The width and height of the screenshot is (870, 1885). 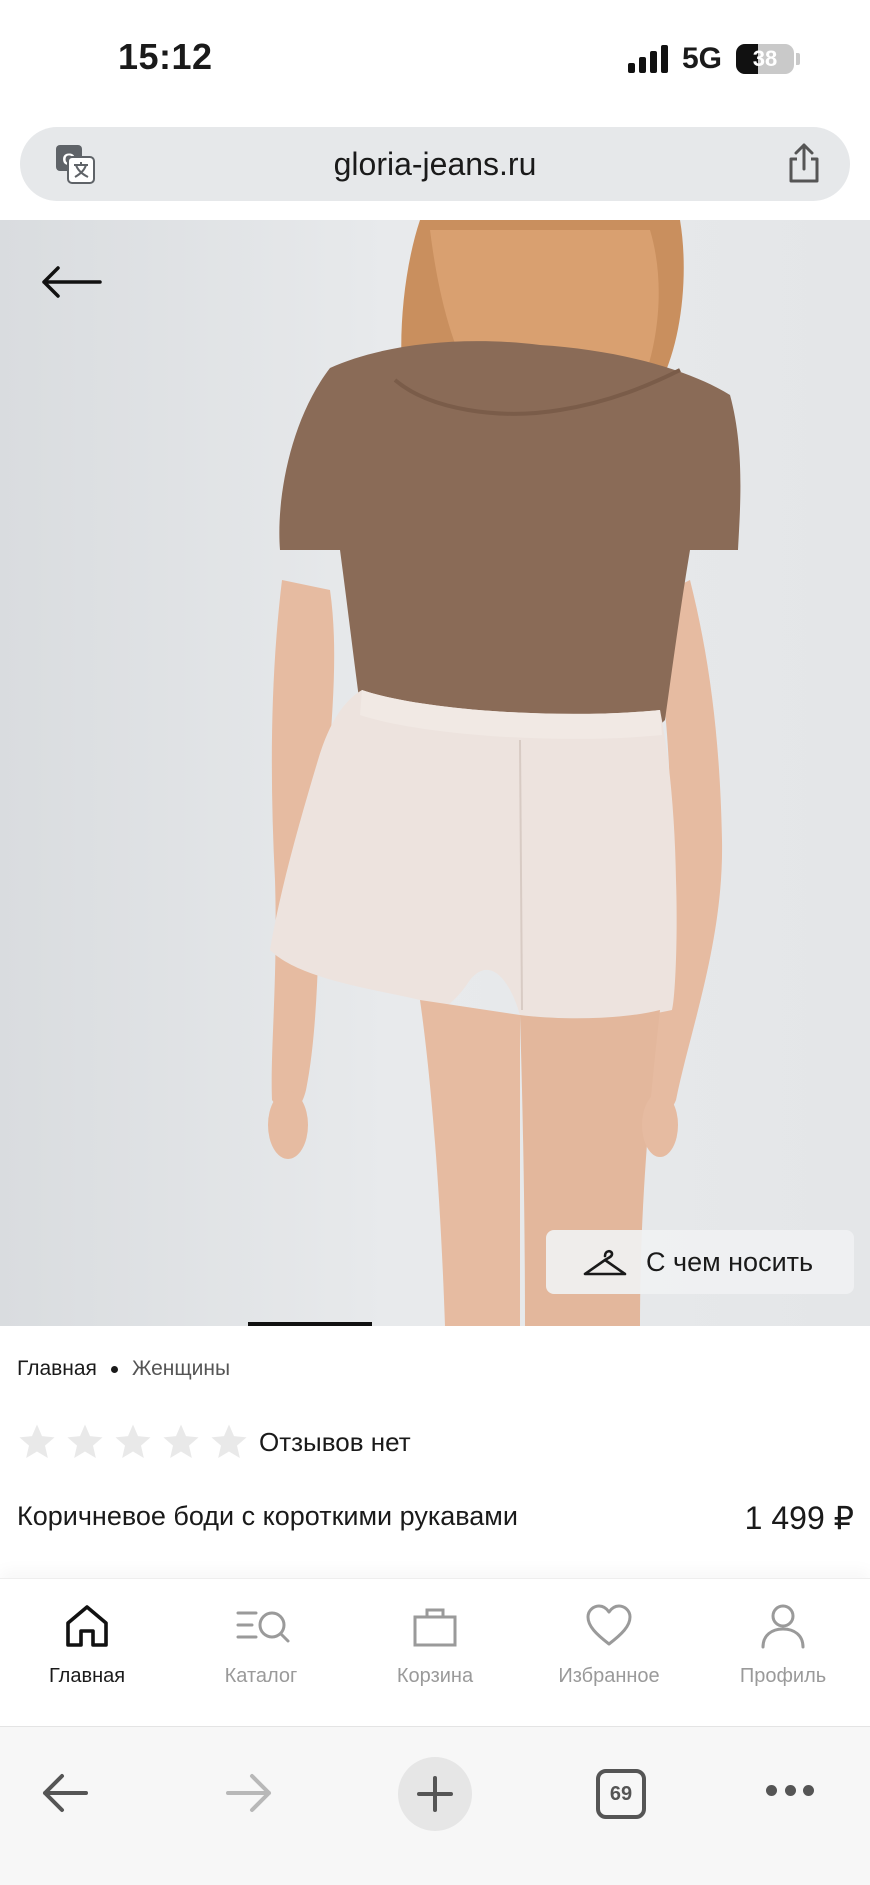 I want to click on breadcrumb-home: Главная, so click(x=57, y=1369).